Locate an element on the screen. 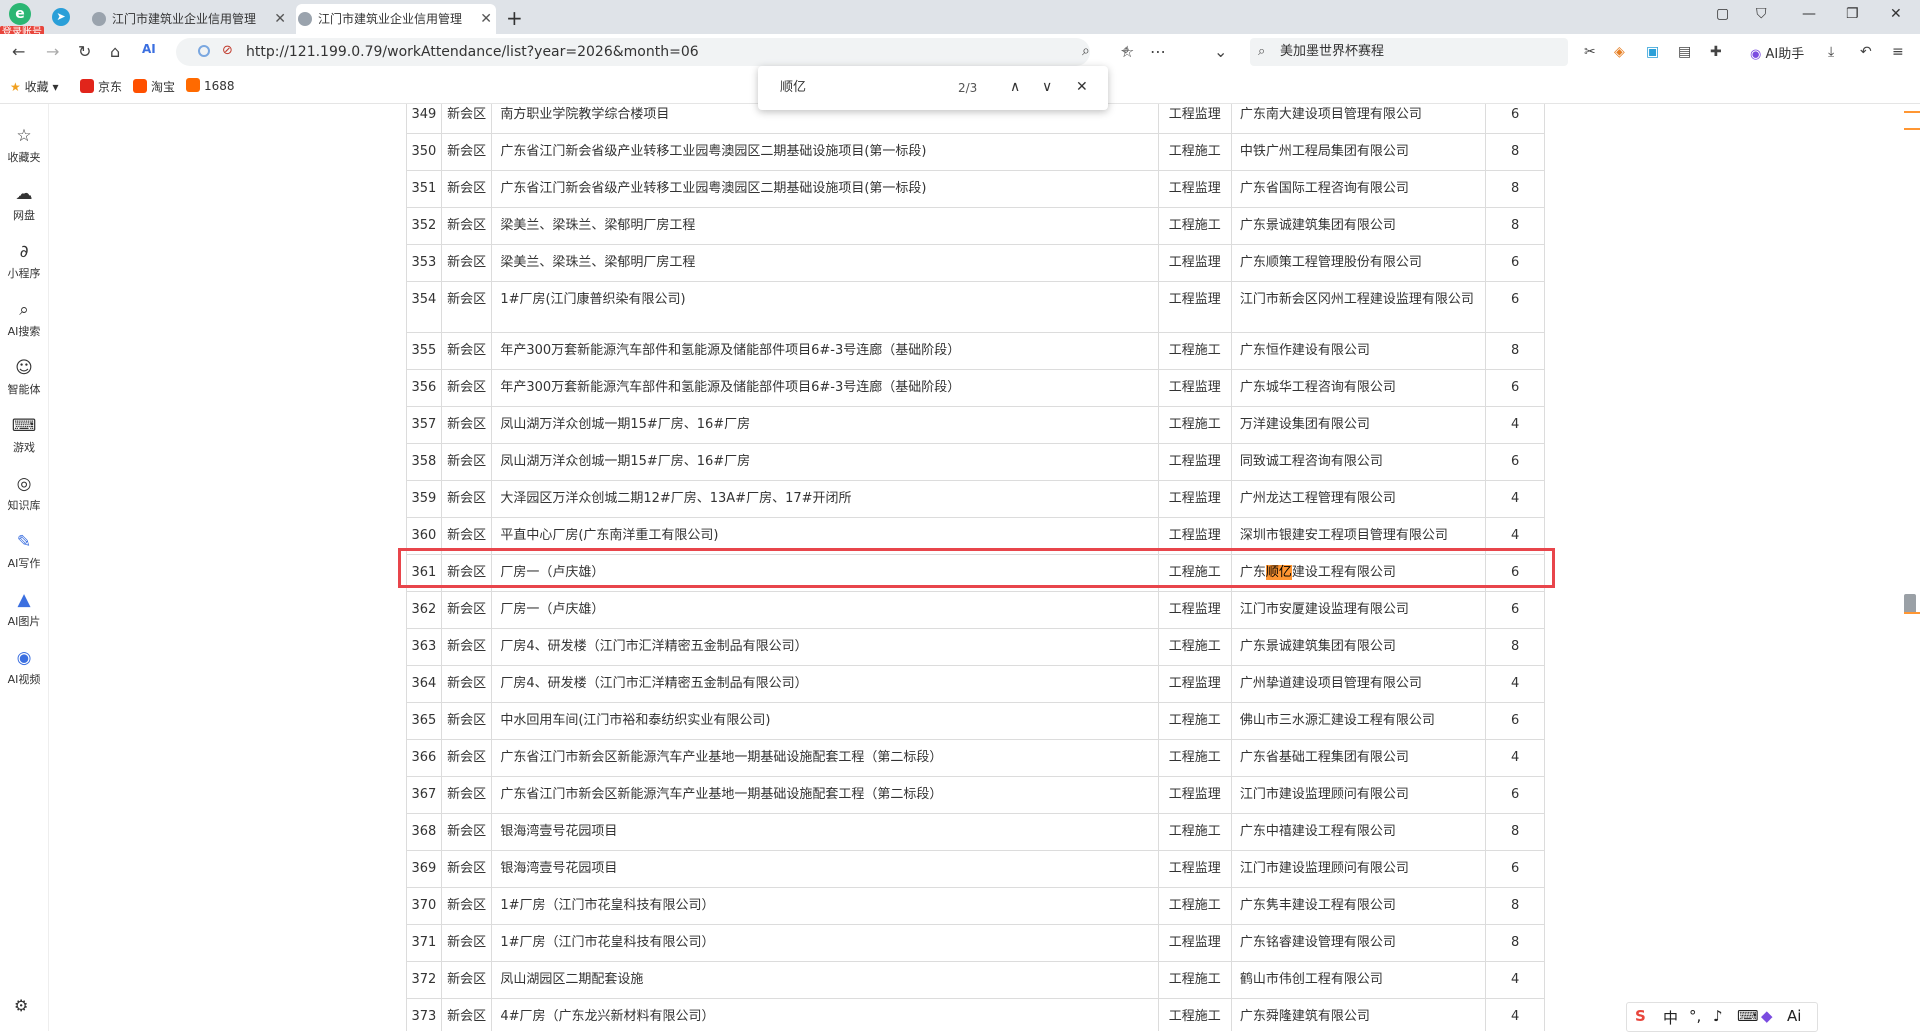 Image resolution: width=1920 pixels, height=1032 pixels. sidebar-item-label: 智能体 is located at coordinates (24, 389).